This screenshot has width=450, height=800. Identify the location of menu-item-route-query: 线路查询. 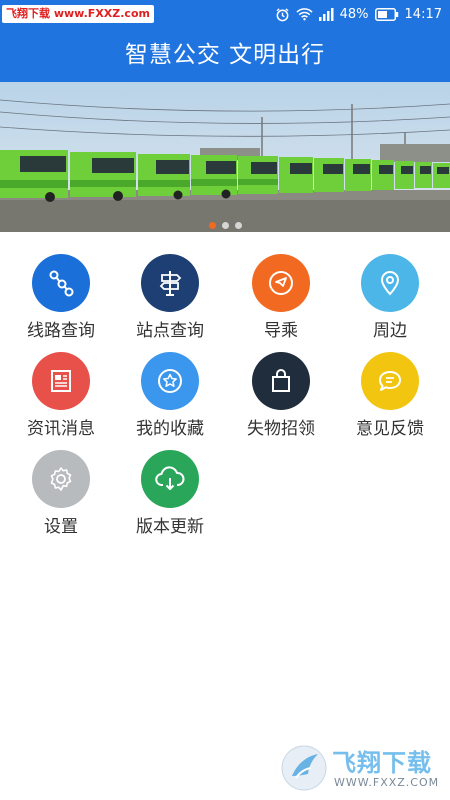
(61, 297).